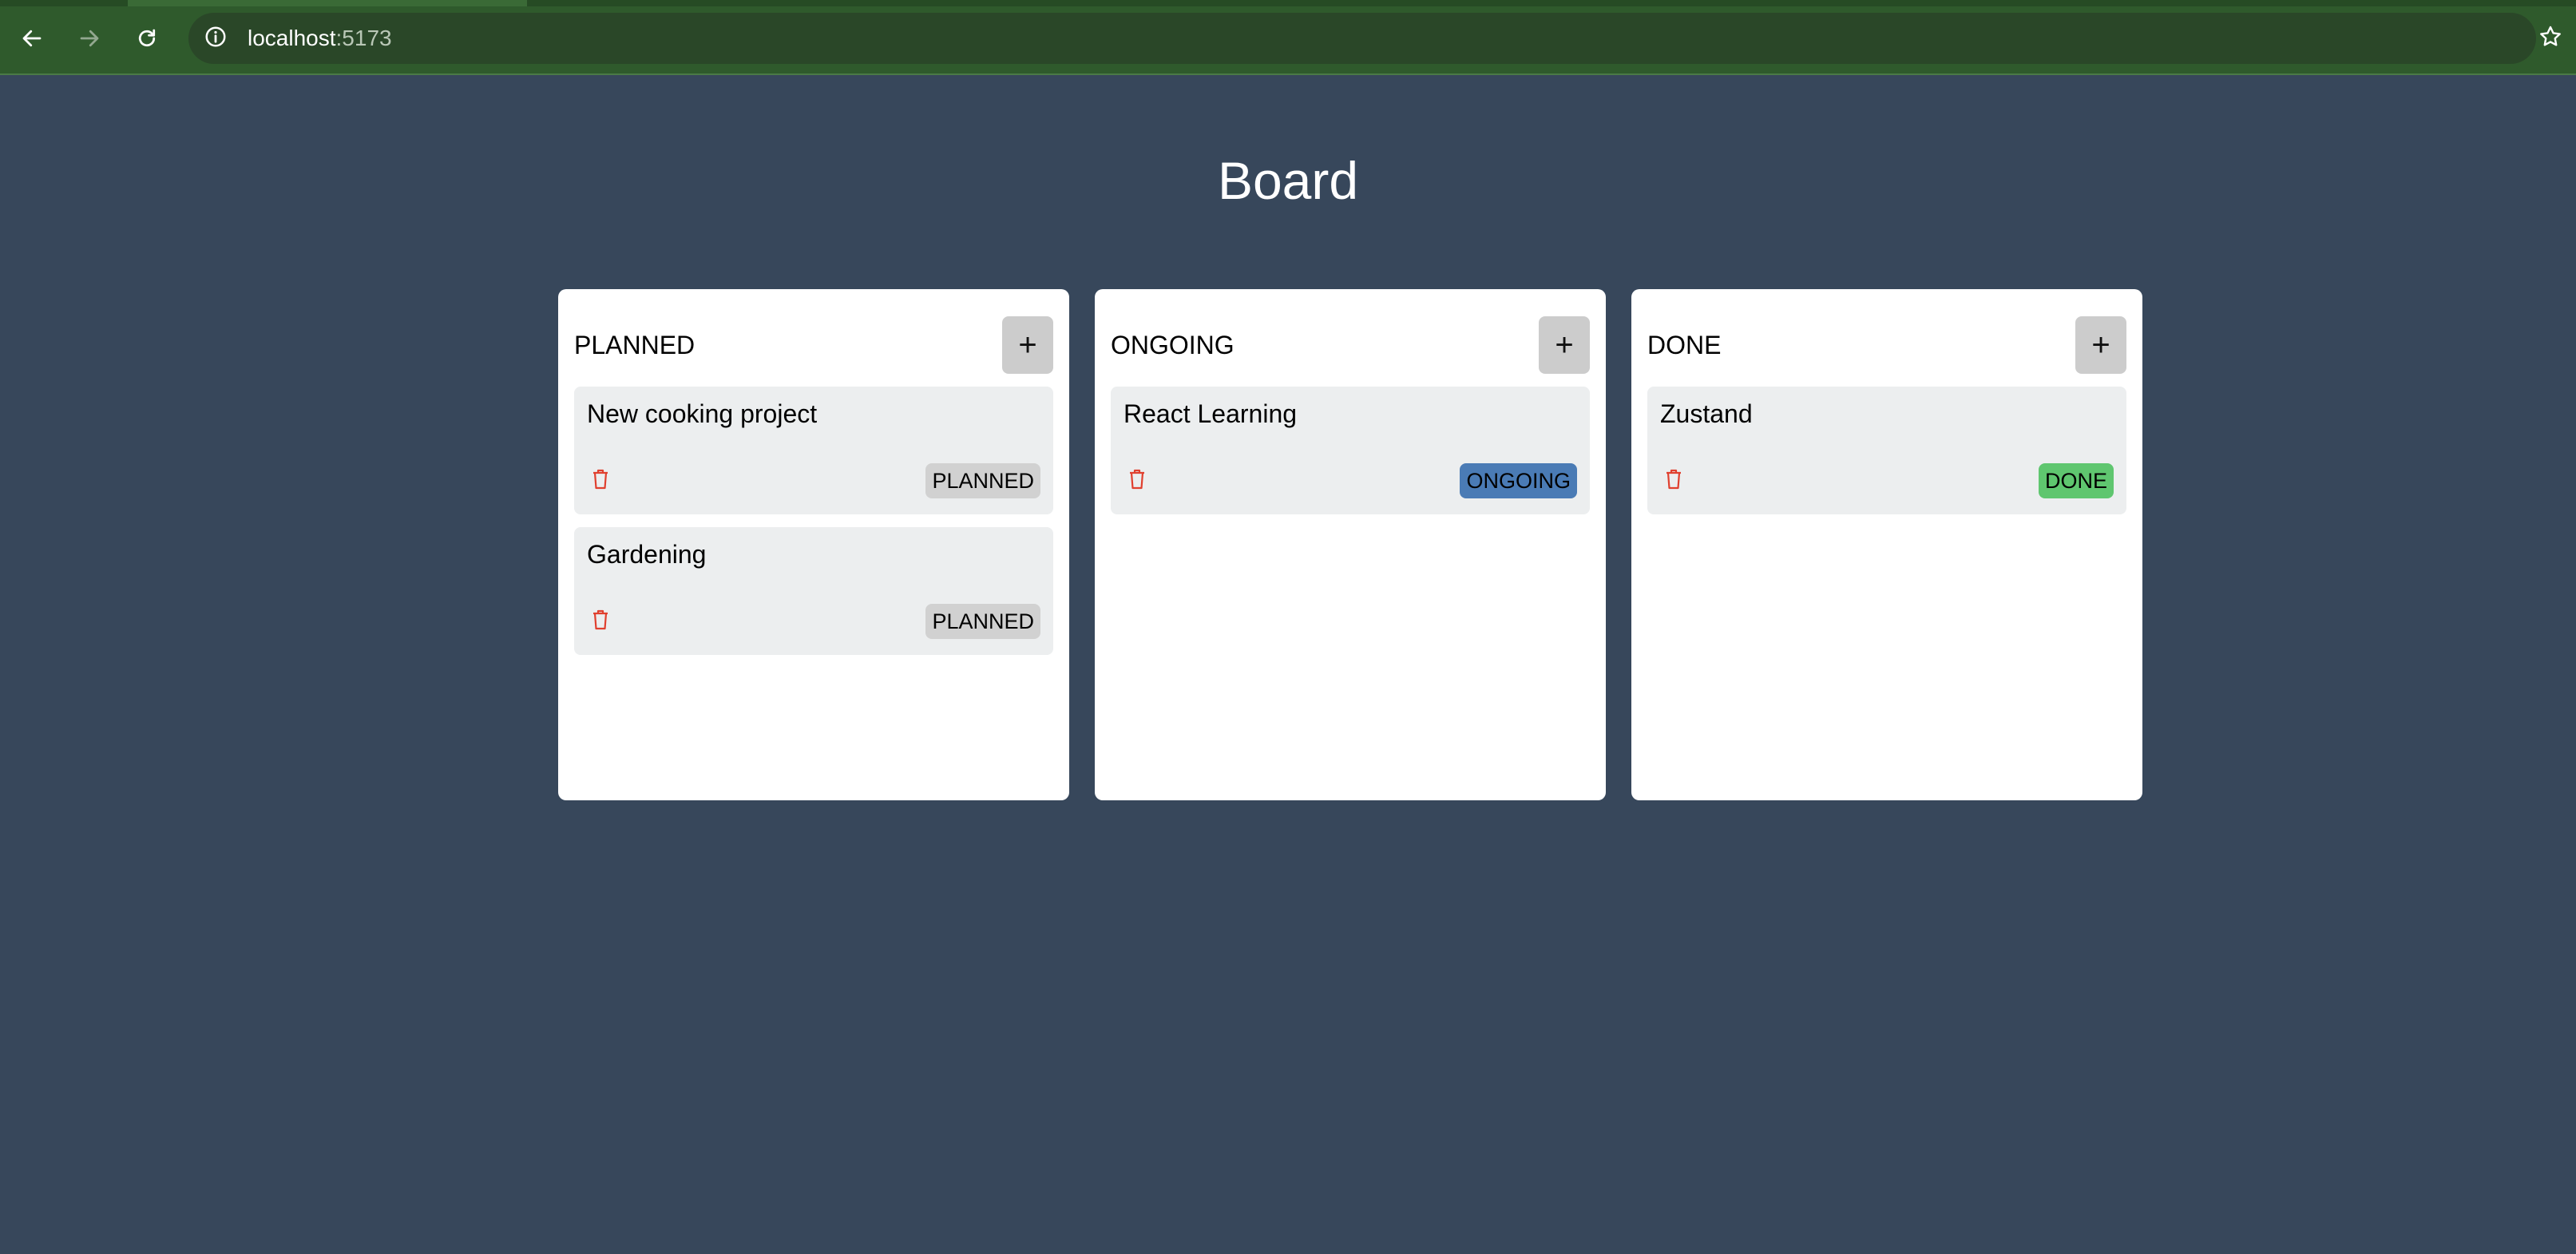  I want to click on column-title: DONE, so click(1684, 345).